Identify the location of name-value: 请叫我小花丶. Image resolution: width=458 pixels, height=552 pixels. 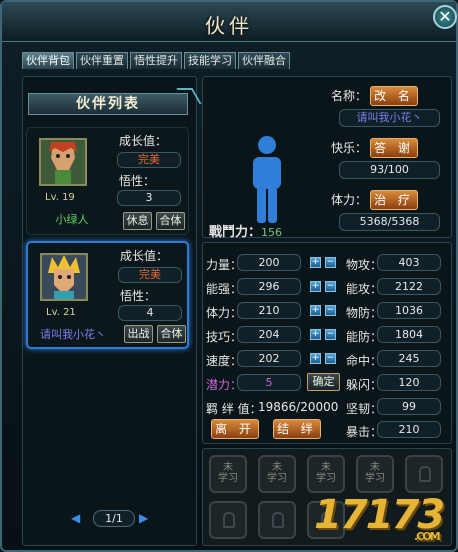
(389, 118).